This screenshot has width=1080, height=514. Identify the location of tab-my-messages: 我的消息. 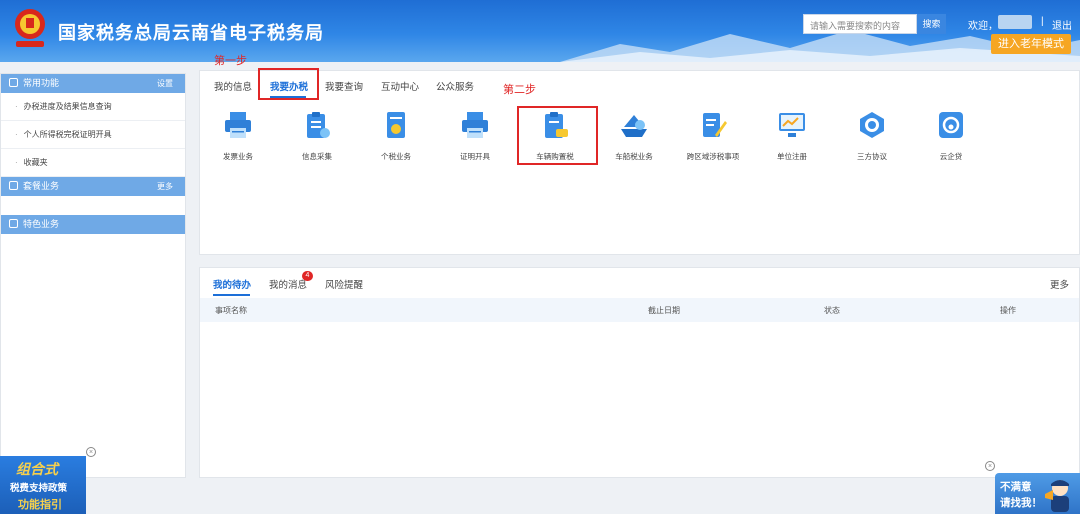
(288, 284).